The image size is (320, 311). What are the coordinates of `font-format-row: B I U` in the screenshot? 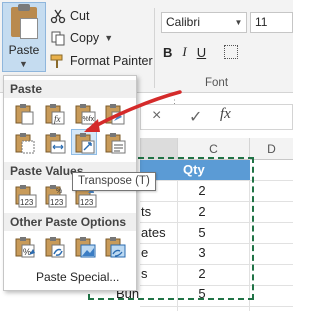 It's located at (201, 52).